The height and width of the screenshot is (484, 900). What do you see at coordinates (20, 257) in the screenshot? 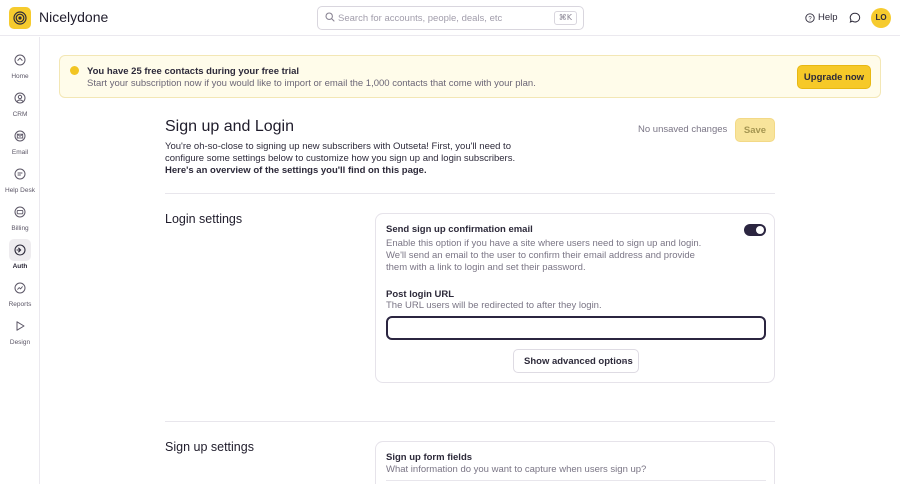
I see `sidebar-item-auth: Auth` at bounding box center [20, 257].